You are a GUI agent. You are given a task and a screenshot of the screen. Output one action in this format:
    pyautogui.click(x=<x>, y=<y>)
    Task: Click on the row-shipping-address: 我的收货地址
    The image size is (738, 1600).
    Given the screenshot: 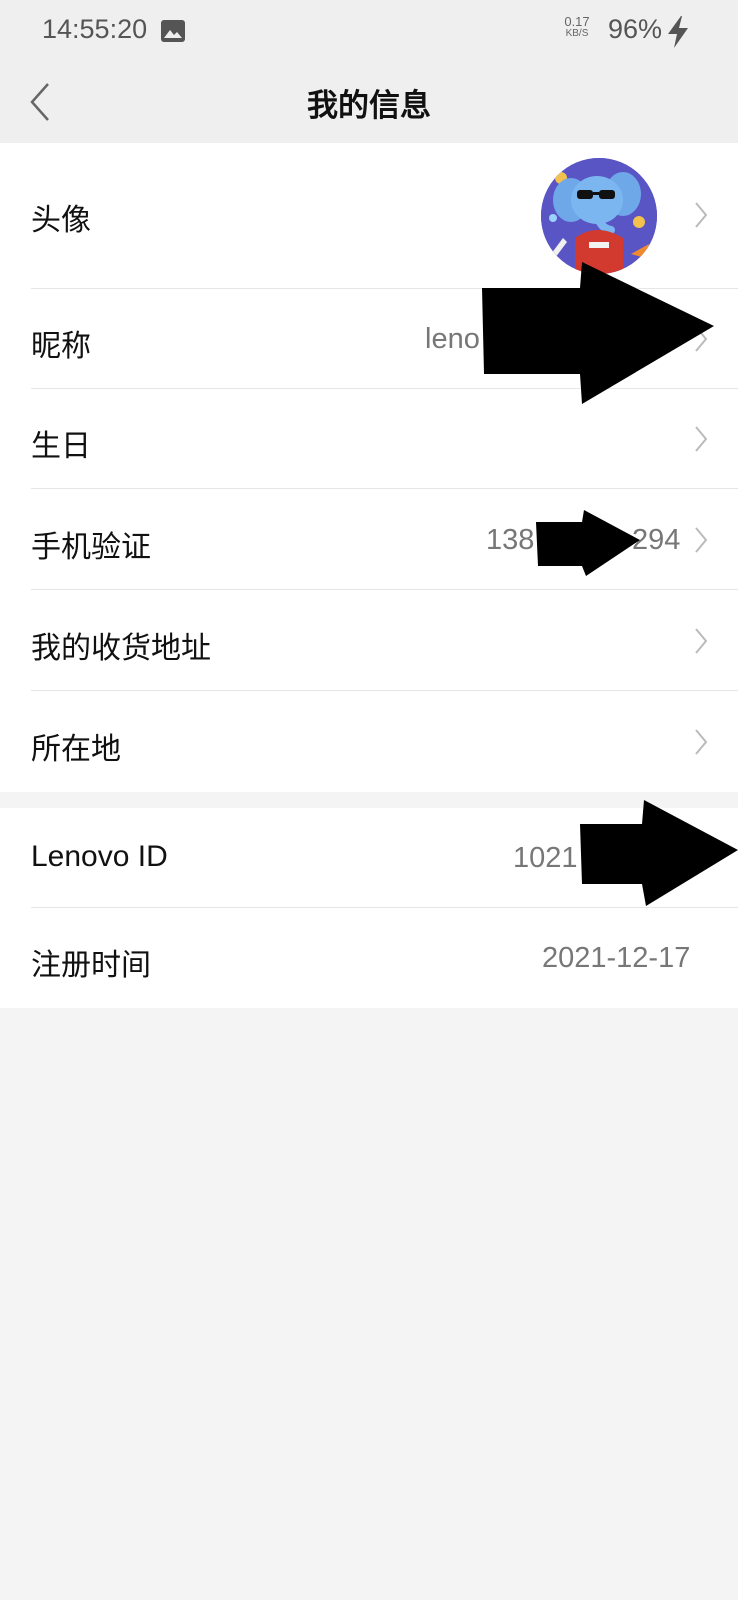 What is the action you would take?
    pyautogui.click(x=369, y=640)
    